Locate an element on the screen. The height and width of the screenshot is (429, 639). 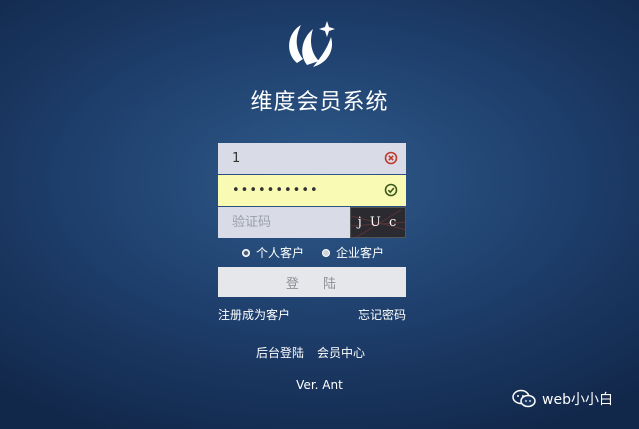
watermark-text: web小小白 is located at coordinates (577, 400).